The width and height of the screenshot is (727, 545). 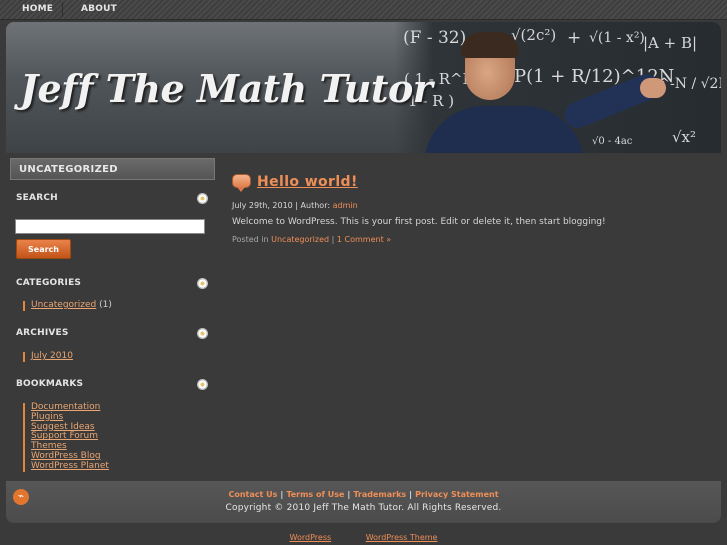 I want to click on equation: +, so click(x=574, y=38).